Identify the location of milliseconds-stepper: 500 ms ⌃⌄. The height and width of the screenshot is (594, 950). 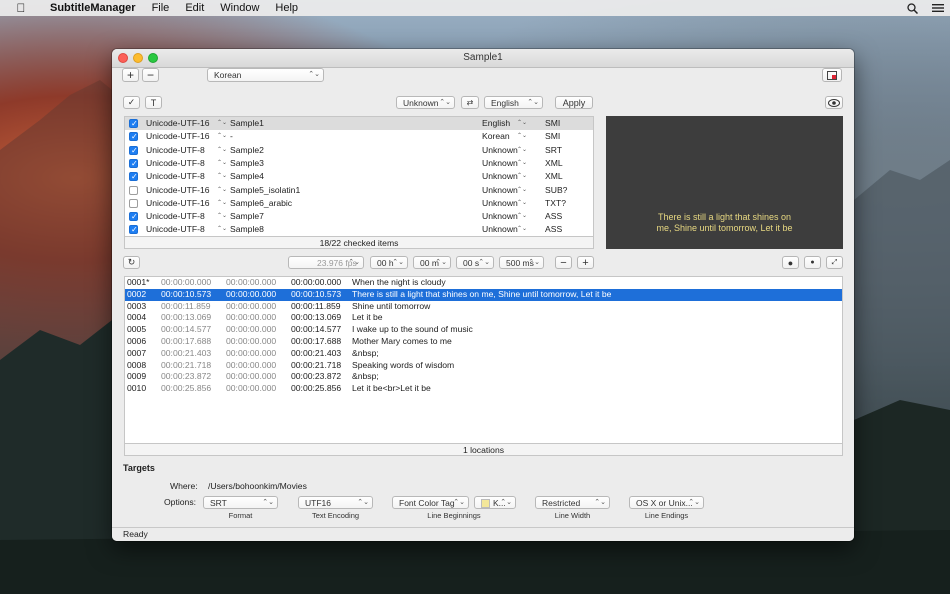
(521, 262).